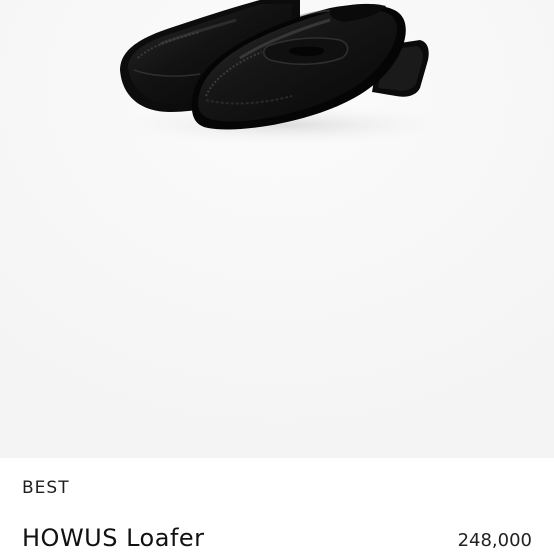 The width and height of the screenshot is (554, 554). Describe the element at coordinates (494, 540) in the screenshot. I see `product-price: 248,000` at that location.